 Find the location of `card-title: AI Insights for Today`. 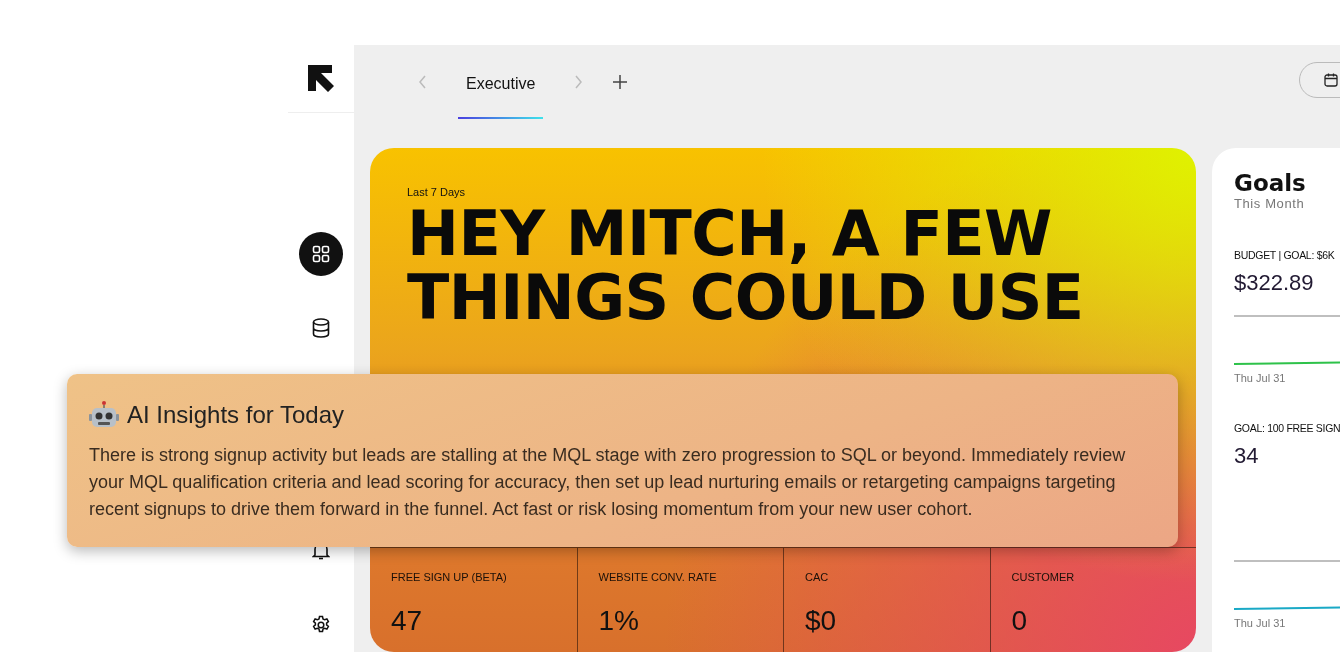

card-title: AI Insights for Today is located at coordinates (235, 415).